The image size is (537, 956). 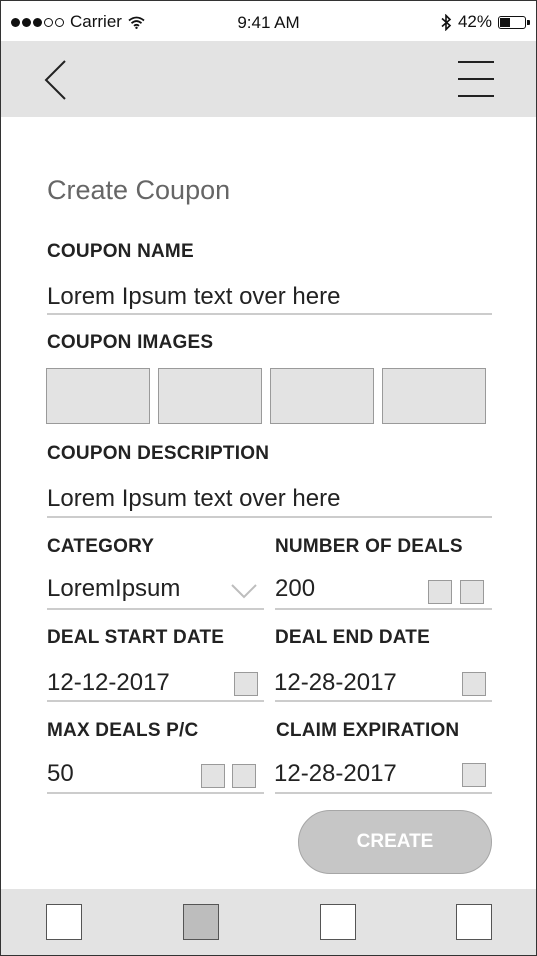 What do you see at coordinates (383, 609) in the screenshot?
I see `number-of-deals-underline` at bounding box center [383, 609].